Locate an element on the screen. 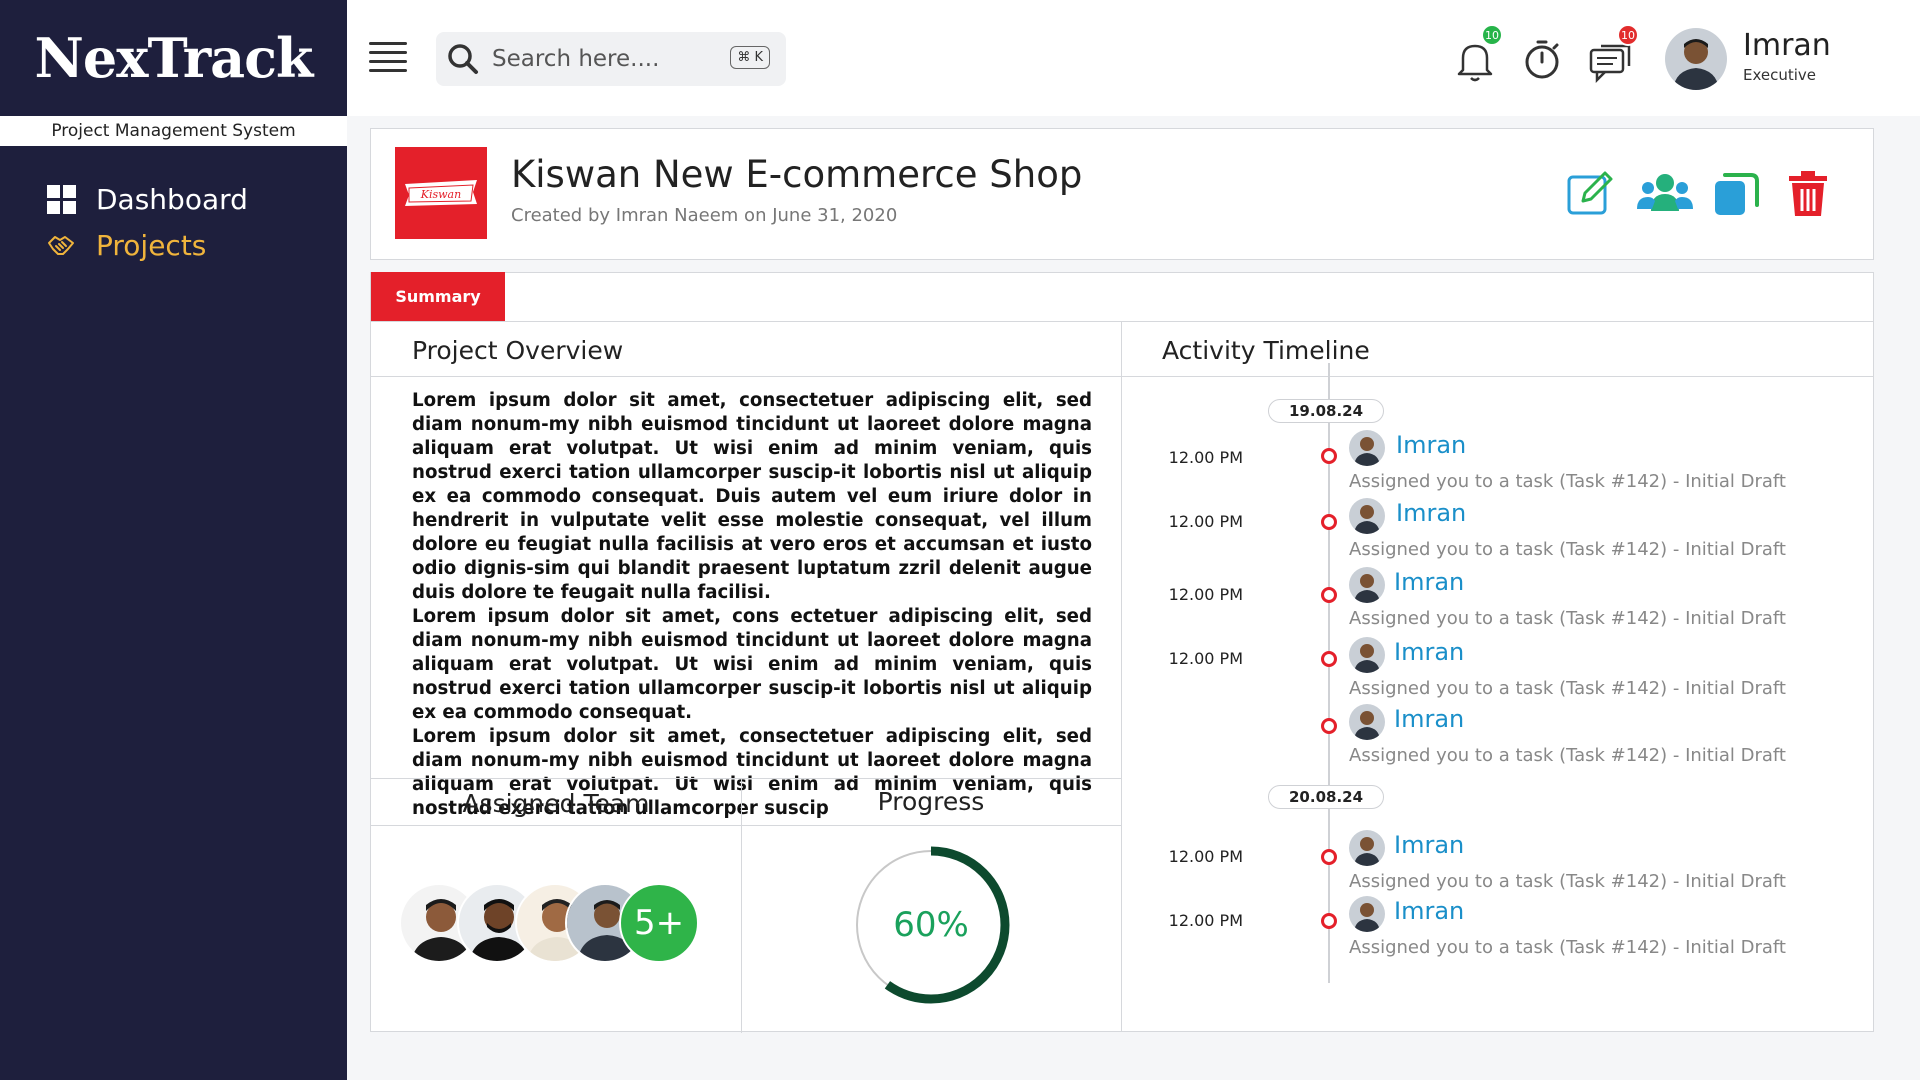 The image size is (1920, 1080). search-shortcut: ⌘ K is located at coordinates (750, 57).